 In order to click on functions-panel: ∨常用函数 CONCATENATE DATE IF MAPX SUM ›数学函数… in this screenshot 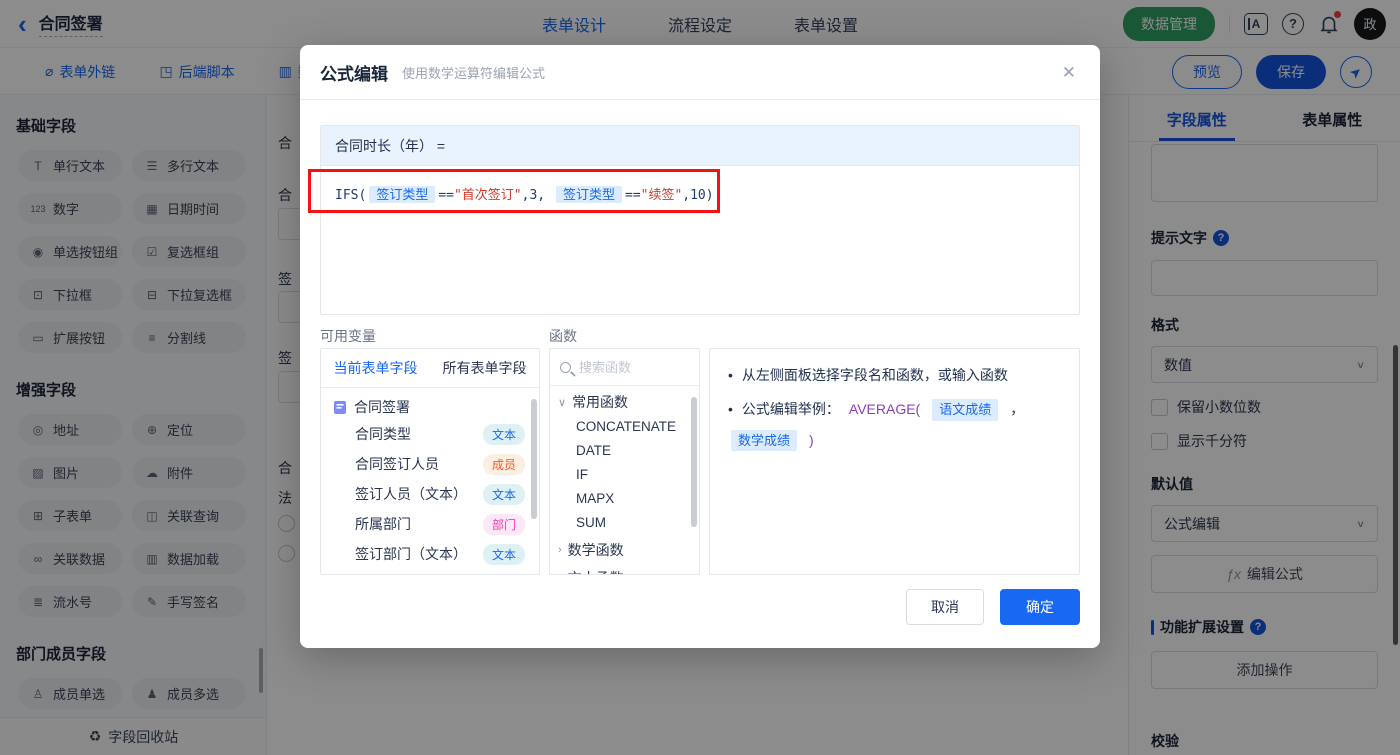, I will do `click(624, 461)`.